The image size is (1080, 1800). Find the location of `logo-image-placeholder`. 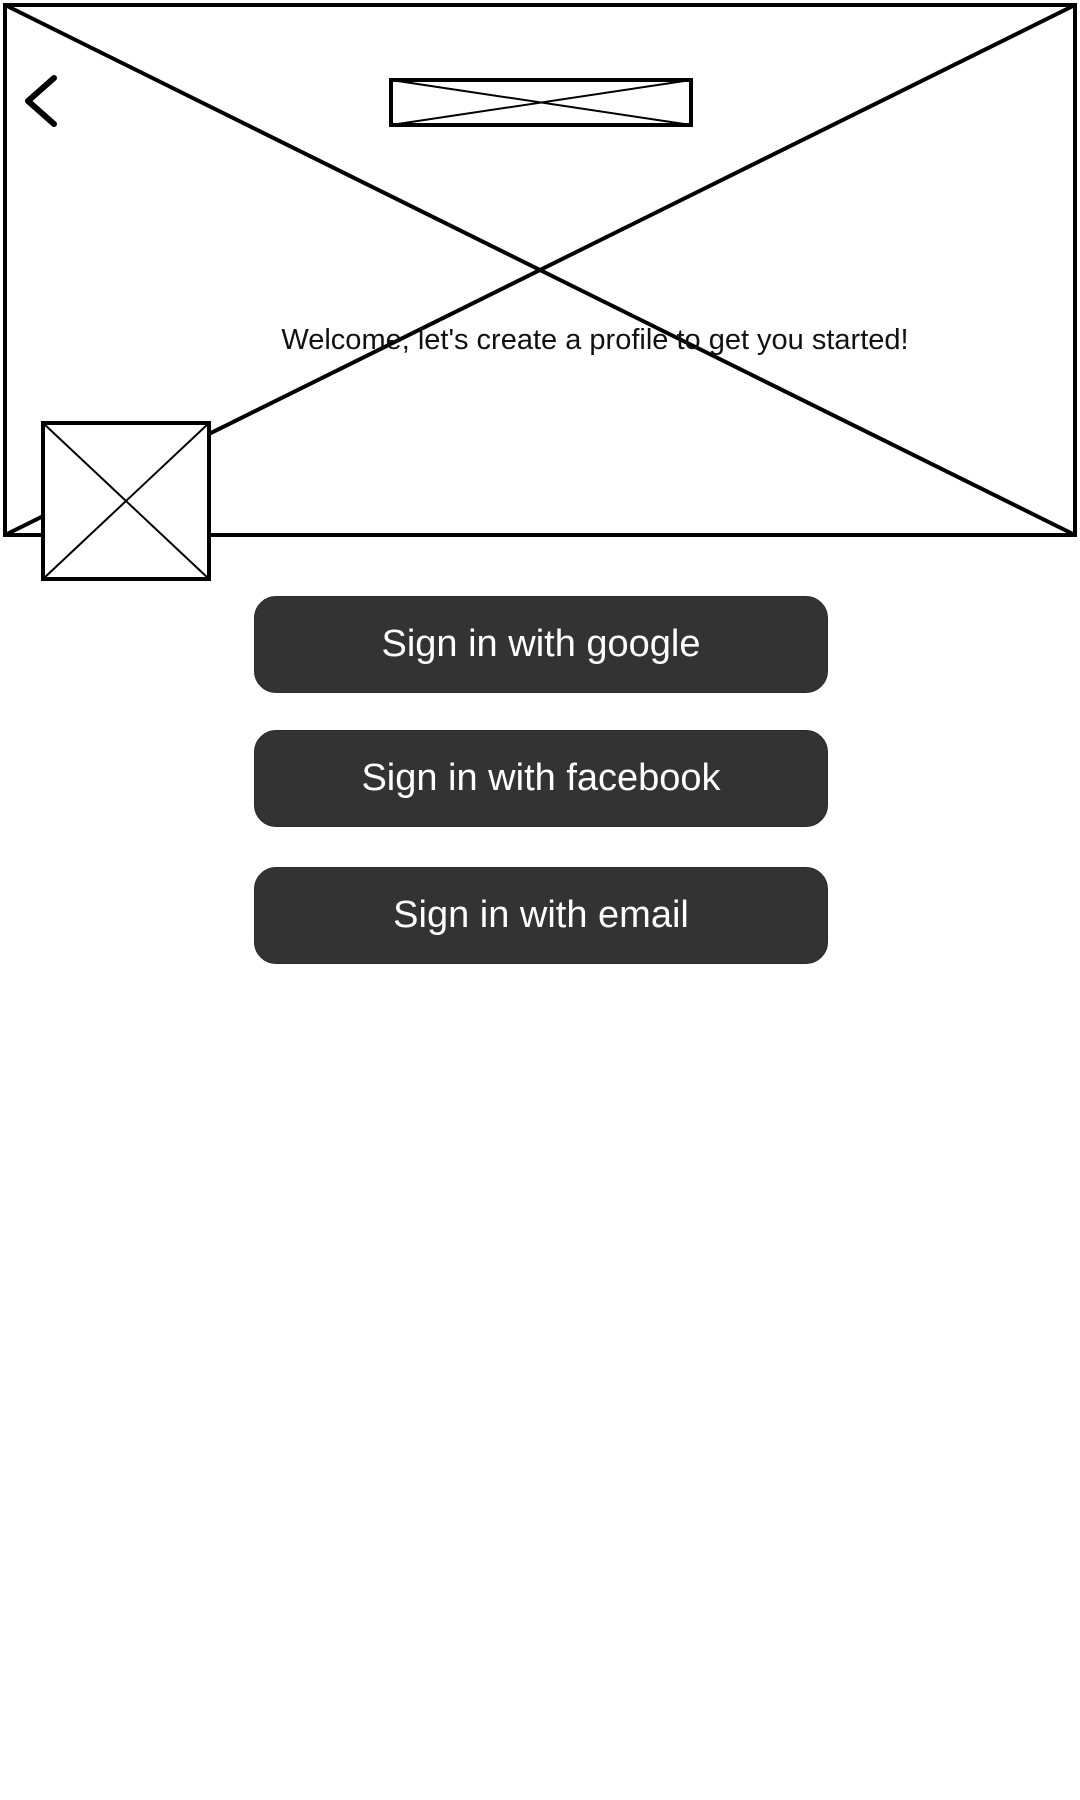

logo-image-placeholder is located at coordinates (541, 102).